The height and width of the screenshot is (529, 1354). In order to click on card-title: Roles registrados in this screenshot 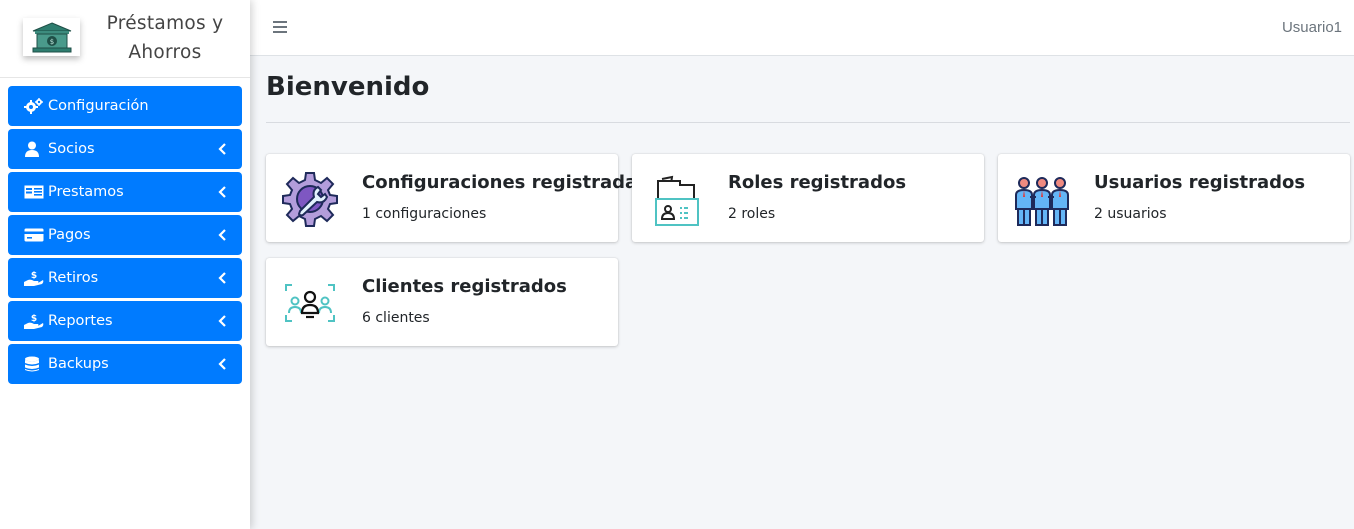, I will do `click(817, 182)`.